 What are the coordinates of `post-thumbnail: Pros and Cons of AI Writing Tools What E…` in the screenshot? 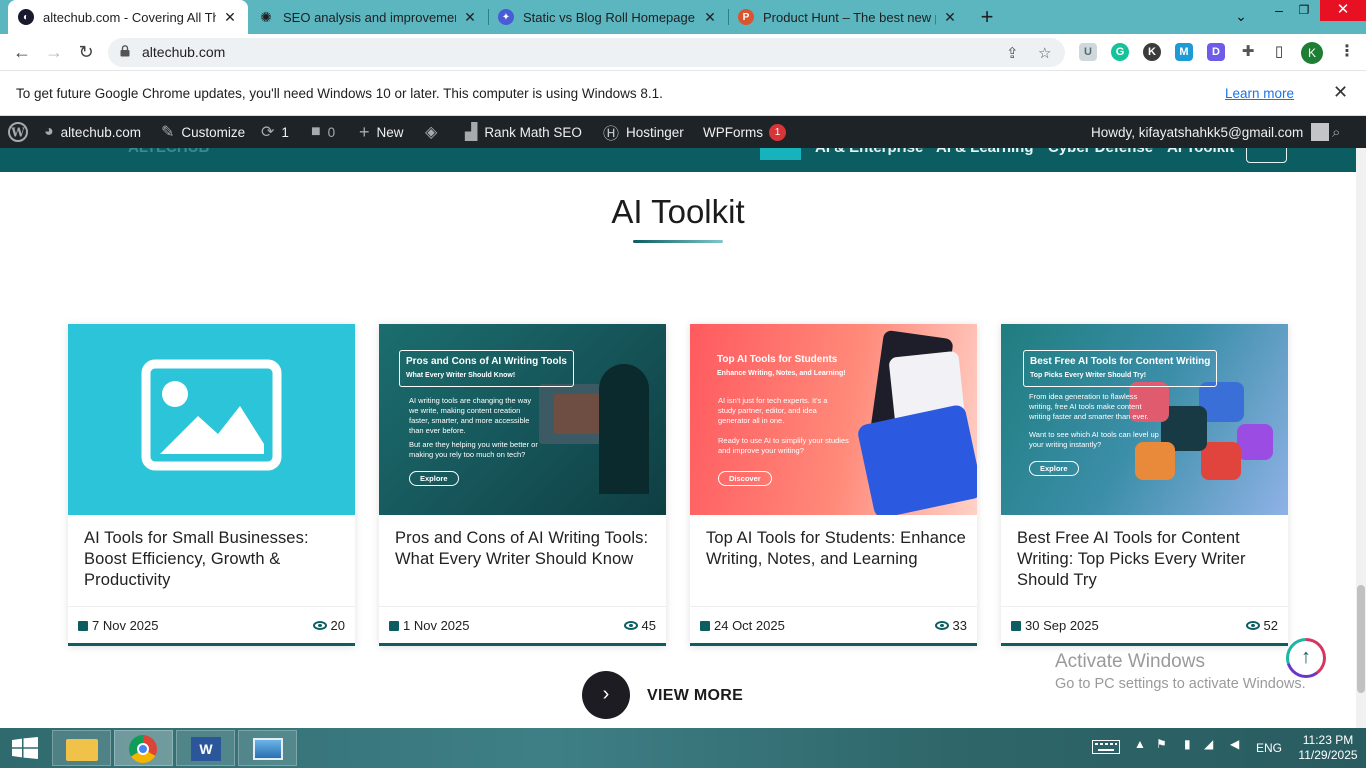 It's located at (522, 419).